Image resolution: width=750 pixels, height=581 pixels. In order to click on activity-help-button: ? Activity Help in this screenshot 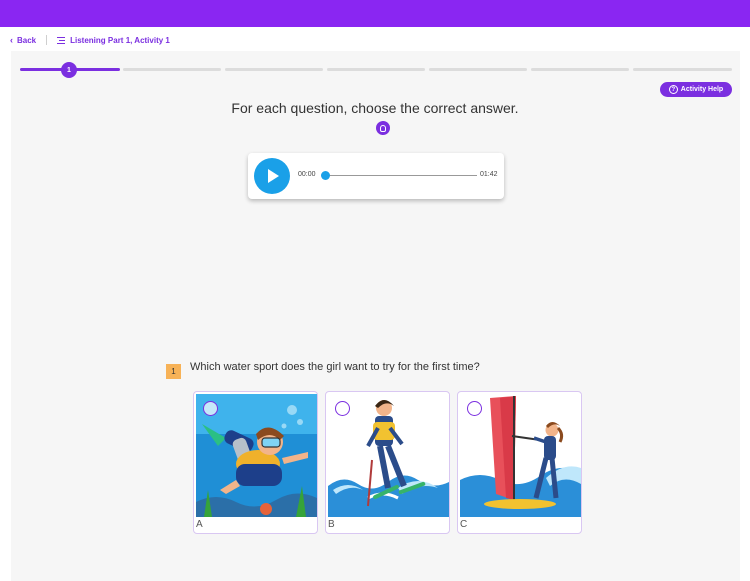, I will do `click(696, 89)`.